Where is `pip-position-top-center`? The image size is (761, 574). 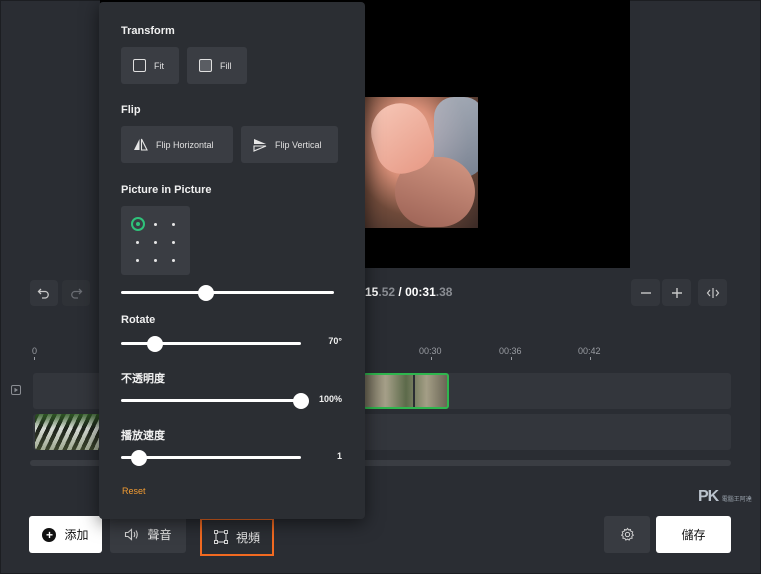
pip-position-top-center is located at coordinates (155, 224).